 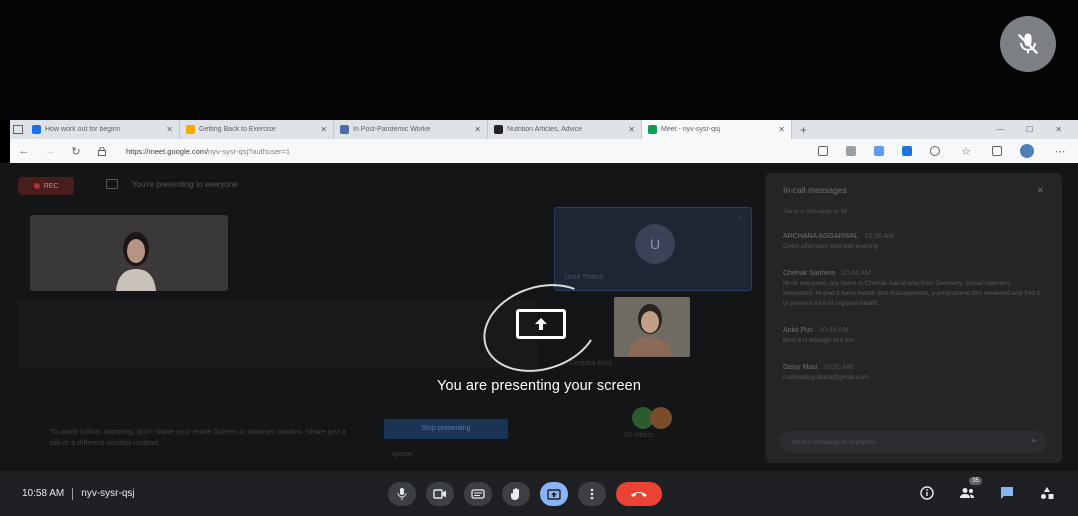 I want to click on chat-title: In-call messages ✕, so click(x=913, y=190).